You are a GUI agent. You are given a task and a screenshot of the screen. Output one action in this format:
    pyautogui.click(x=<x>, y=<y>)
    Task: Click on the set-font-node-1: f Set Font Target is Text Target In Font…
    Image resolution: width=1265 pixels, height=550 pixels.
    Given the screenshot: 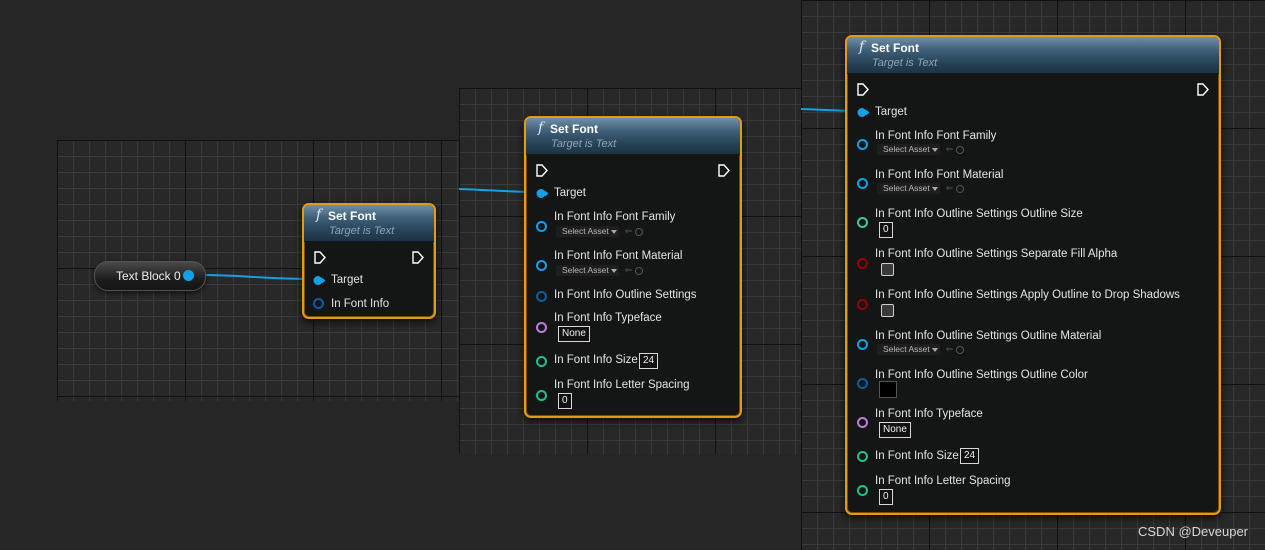 What is the action you would take?
    pyautogui.click(x=369, y=261)
    